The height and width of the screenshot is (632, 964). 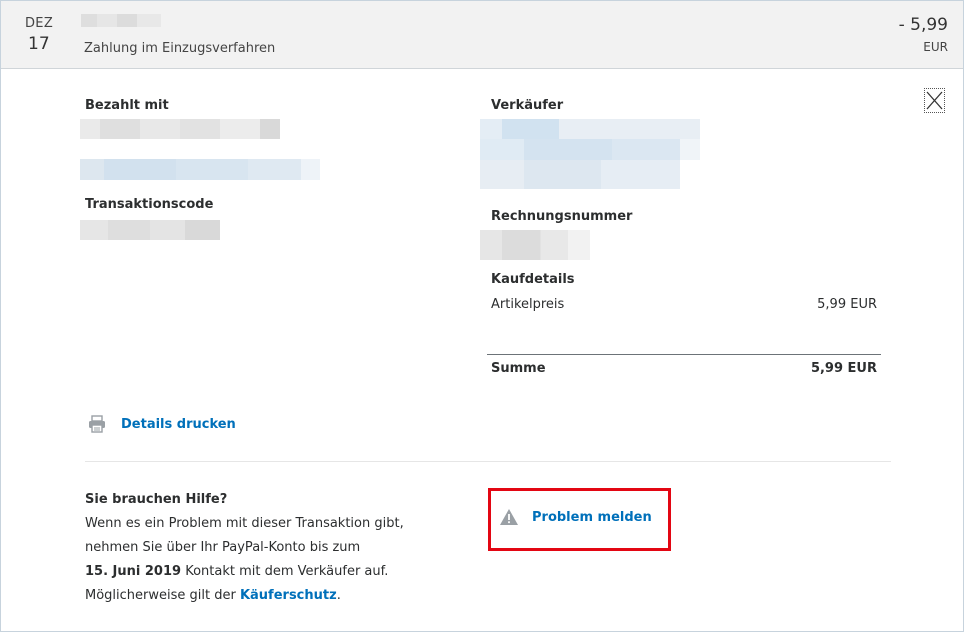 I want to click on buyer-protection-link: Käuferschutz, so click(x=288, y=595).